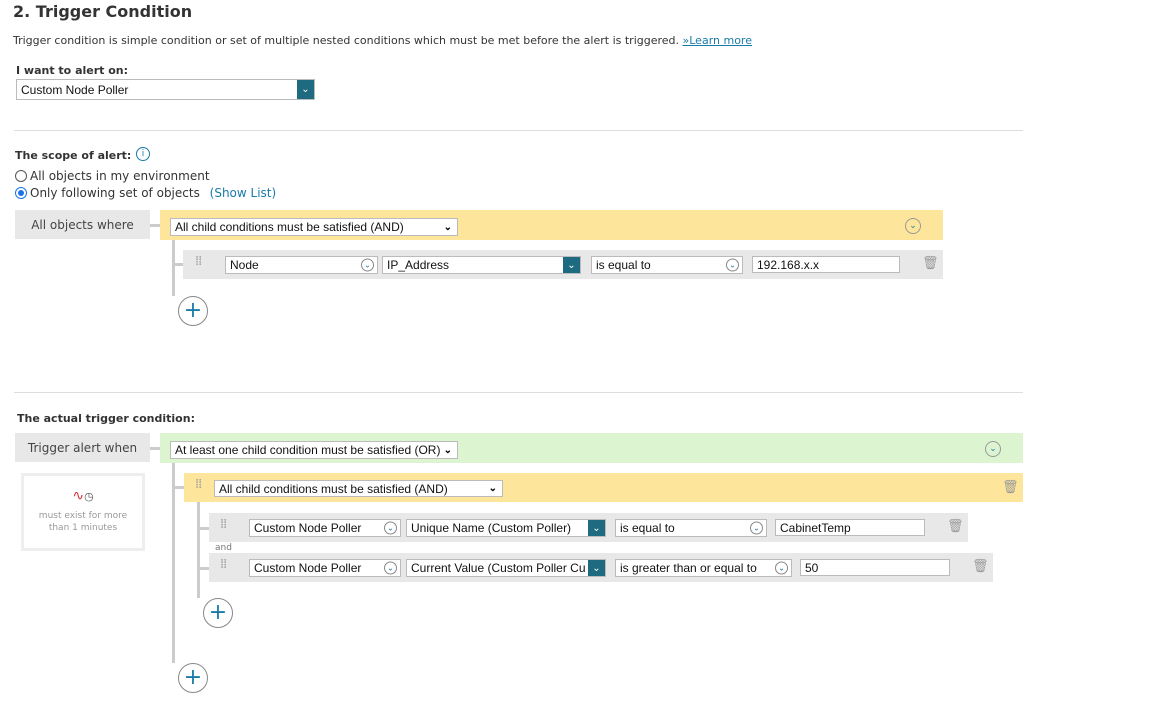 Image resolution: width=1155 pixels, height=724 pixels. What do you see at coordinates (21, 193) in the screenshot?
I see `radio-button-selected` at bounding box center [21, 193].